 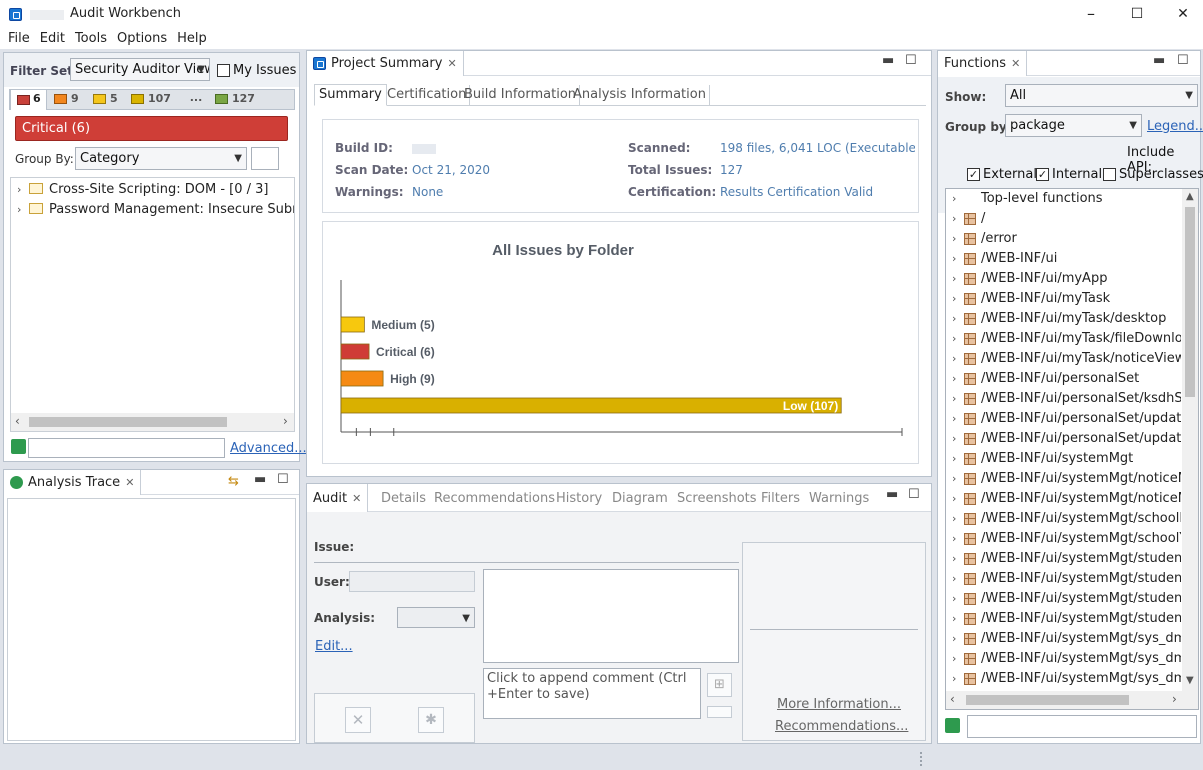 I want to click on function-package-item: › /WEB-INF/ui/systemMgt/studentI, so click(x=1066, y=619).